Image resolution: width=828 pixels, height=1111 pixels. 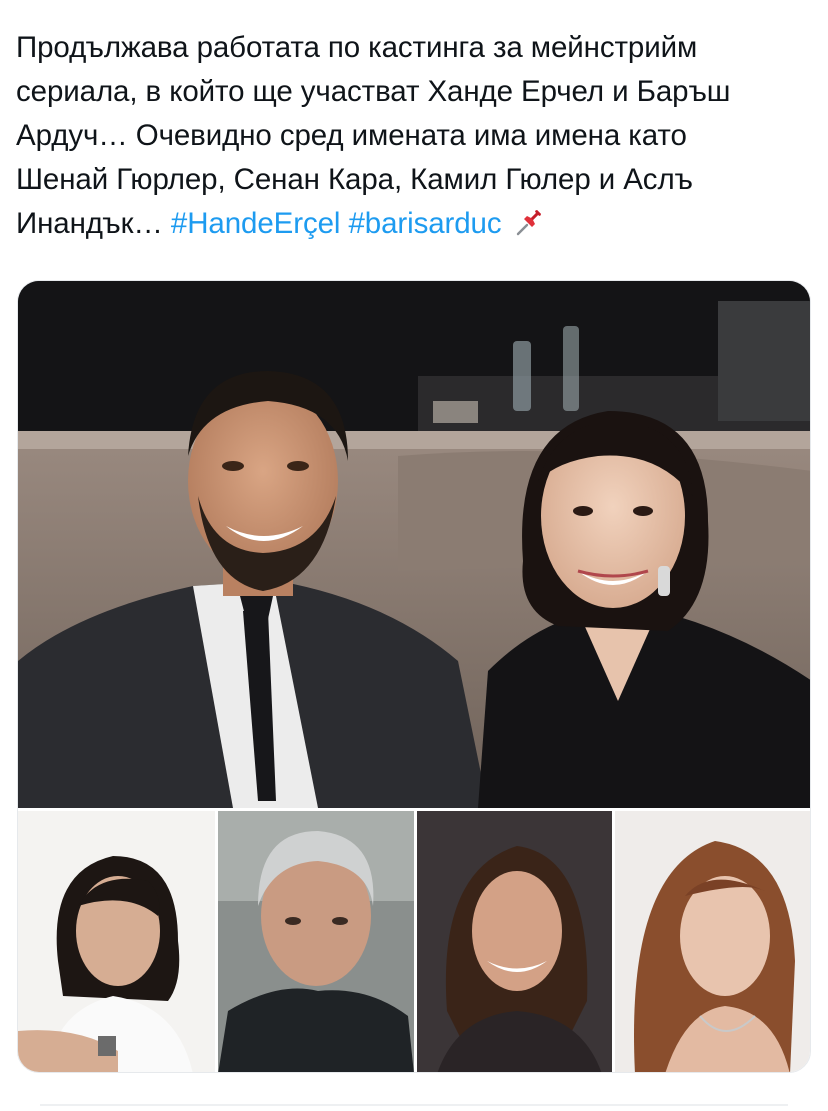 What do you see at coordinates (529, 221) in the screenshot?
I see `pushpin-icon` at bounding box center [529, 221].